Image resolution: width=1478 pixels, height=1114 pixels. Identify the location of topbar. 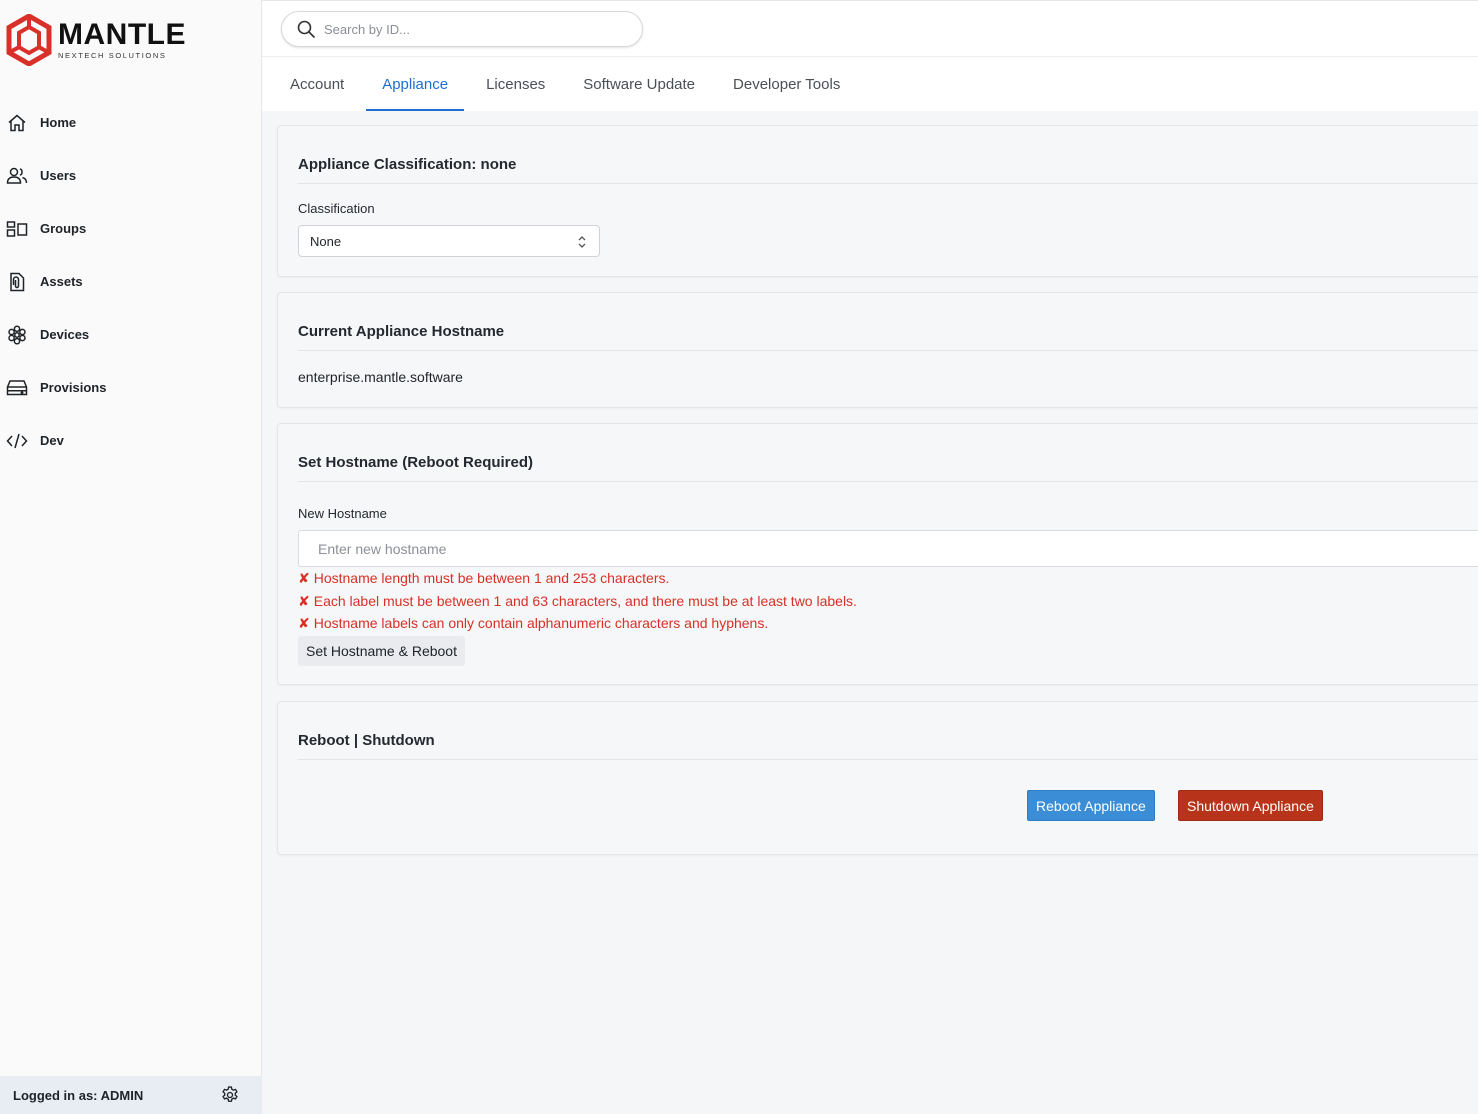
(870, 28).